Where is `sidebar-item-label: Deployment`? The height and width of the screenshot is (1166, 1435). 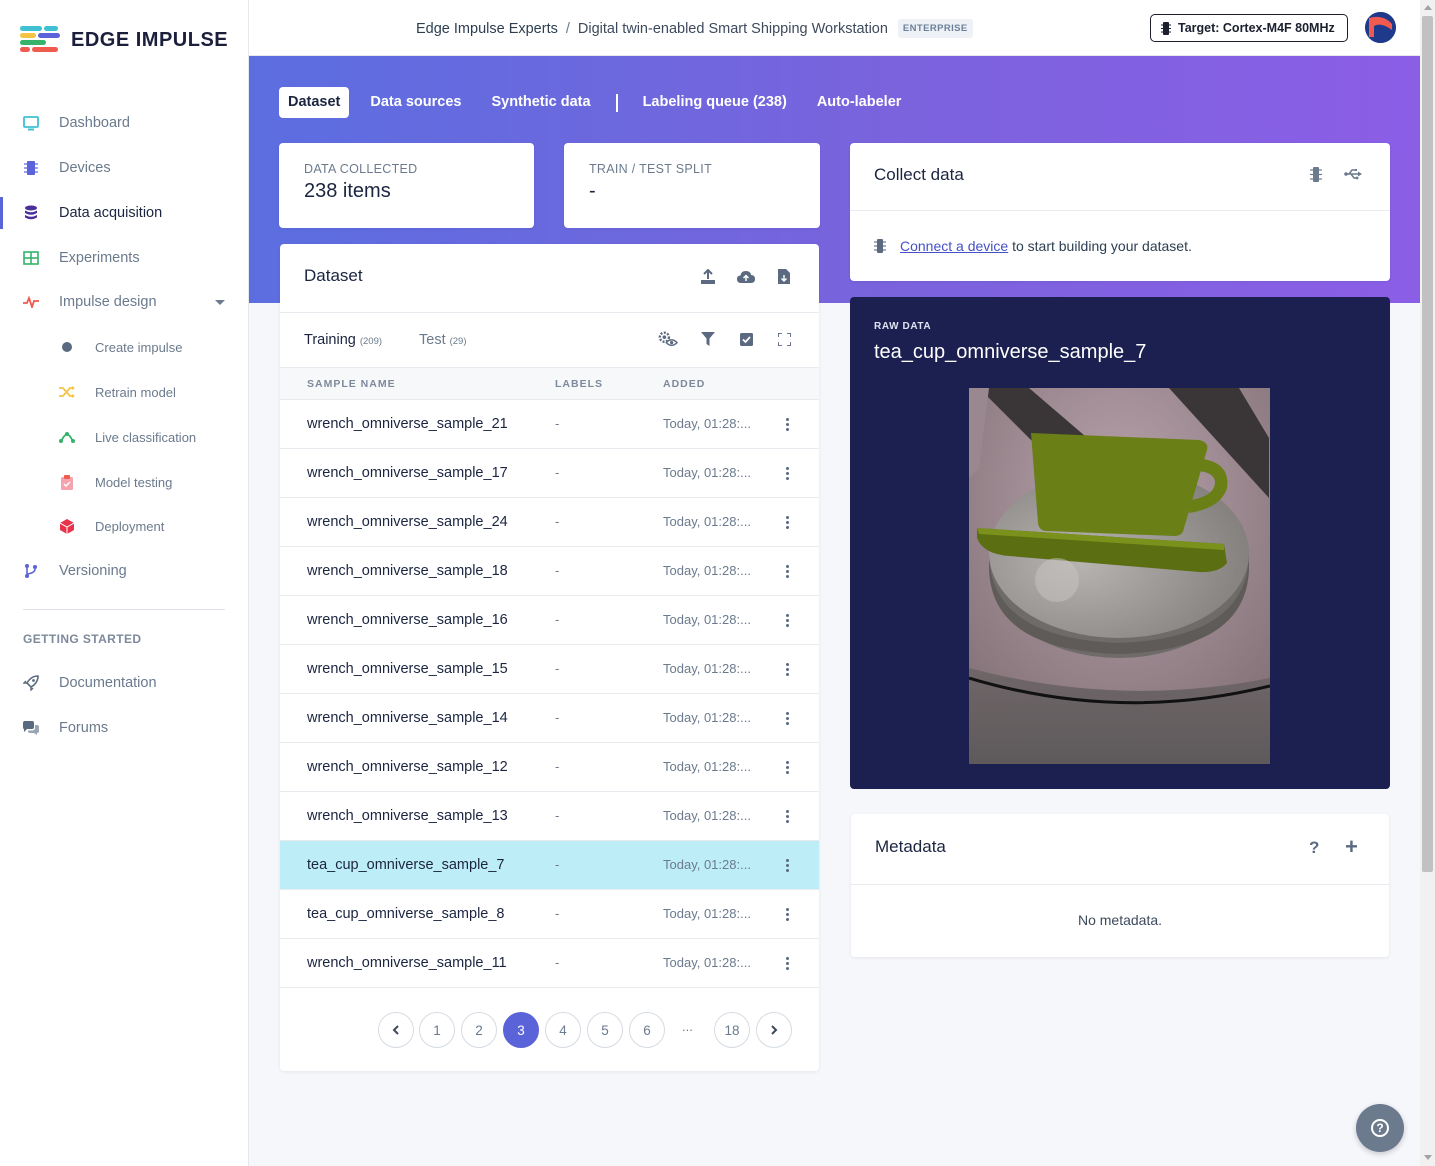
sidebar-item-label: Deployment is located at coordinates (130, 526).